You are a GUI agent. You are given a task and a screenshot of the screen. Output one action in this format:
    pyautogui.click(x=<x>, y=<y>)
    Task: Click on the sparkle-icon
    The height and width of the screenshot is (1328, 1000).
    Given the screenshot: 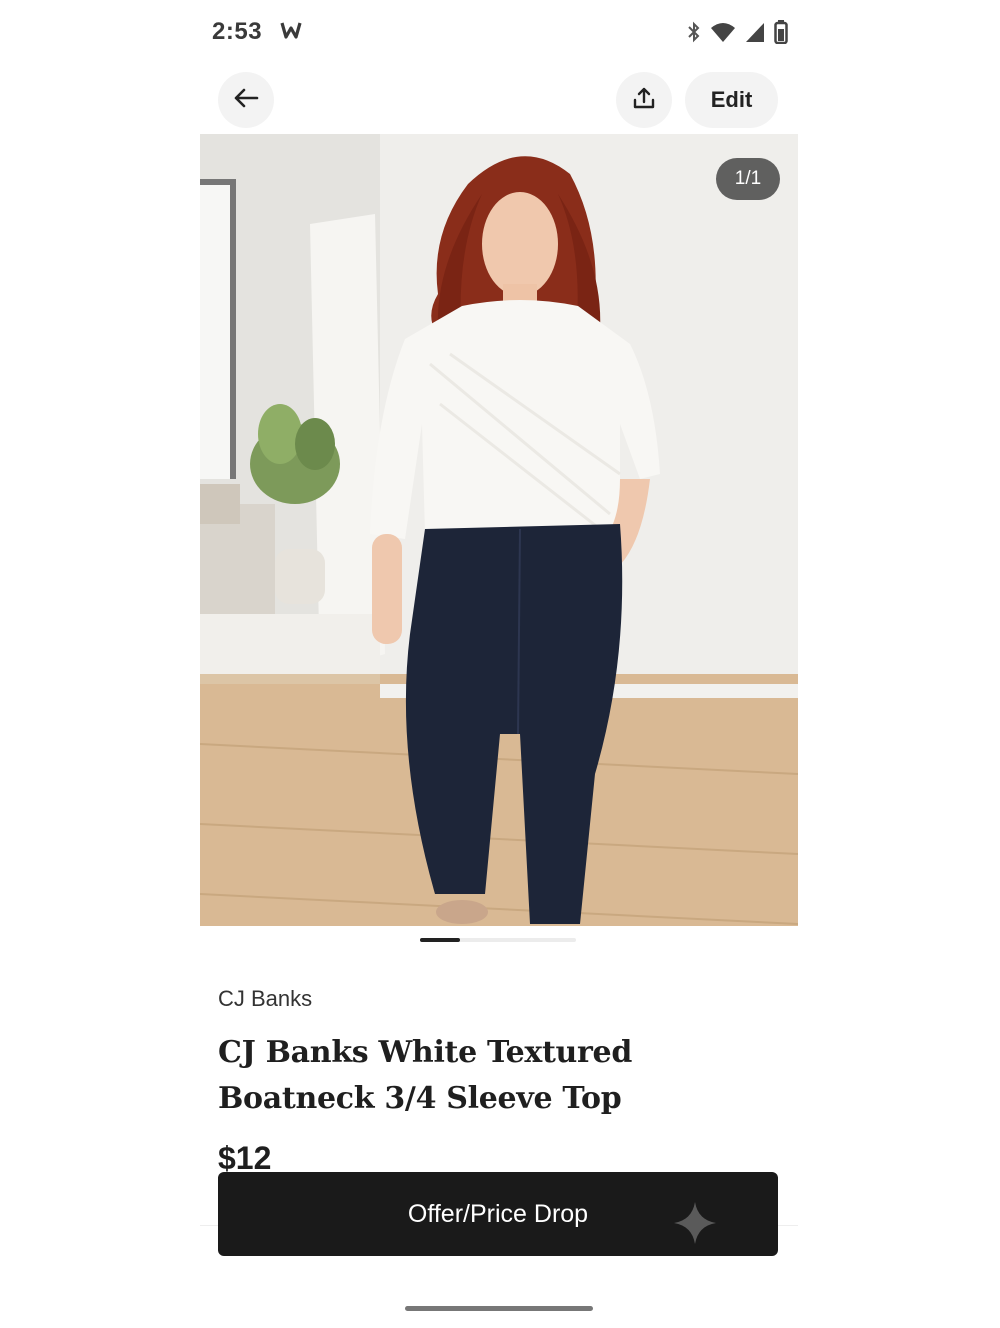 What is the action you would take?
    pyautogui.click(x=695, y=1226)
    